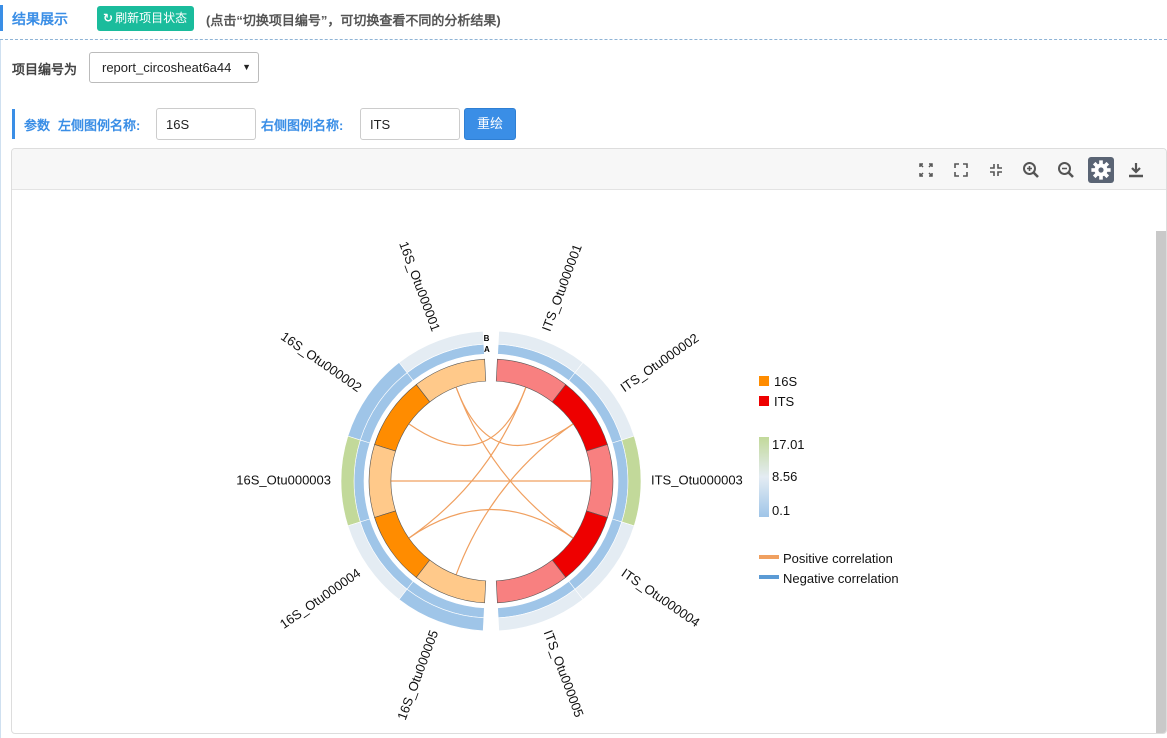 This screenshot has width=1167, height=738. Describe the element at coordinates (562, 287) in the screenshot. I see `otu-label: ITS_Otu000001` at that location.